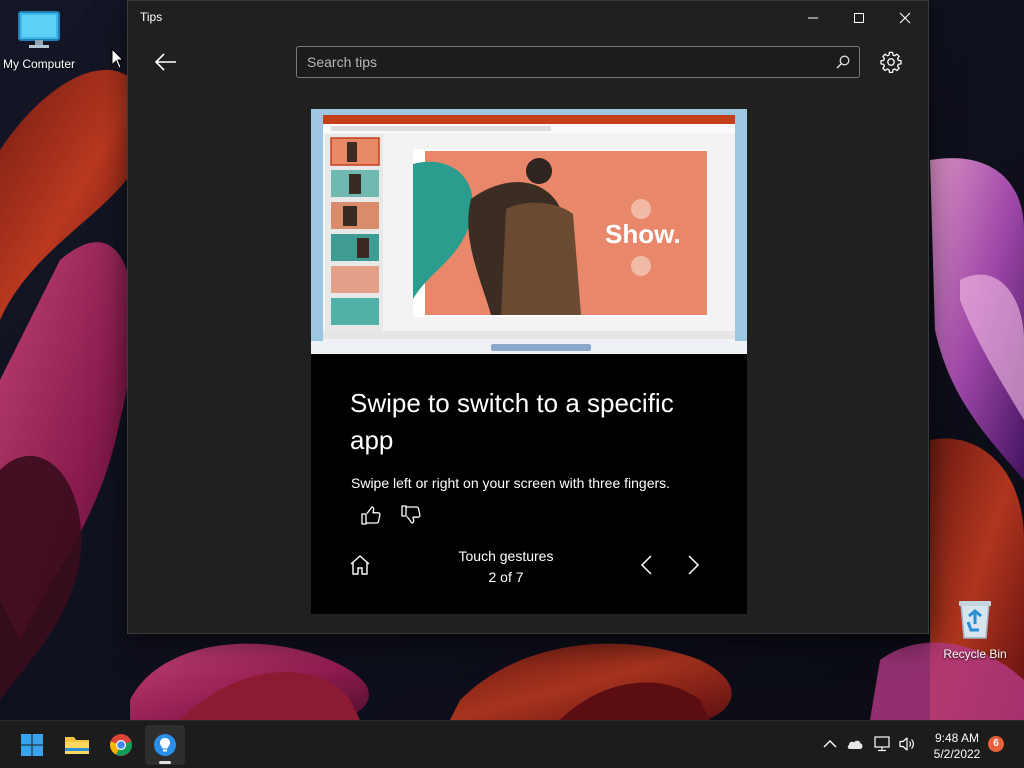 The width and height of the screenshot is (1024, 768). What do you see at coordinates (529, 231) in the screenshot?
I see `tip-preview-image: Show.` at bounding box center [529, 231].